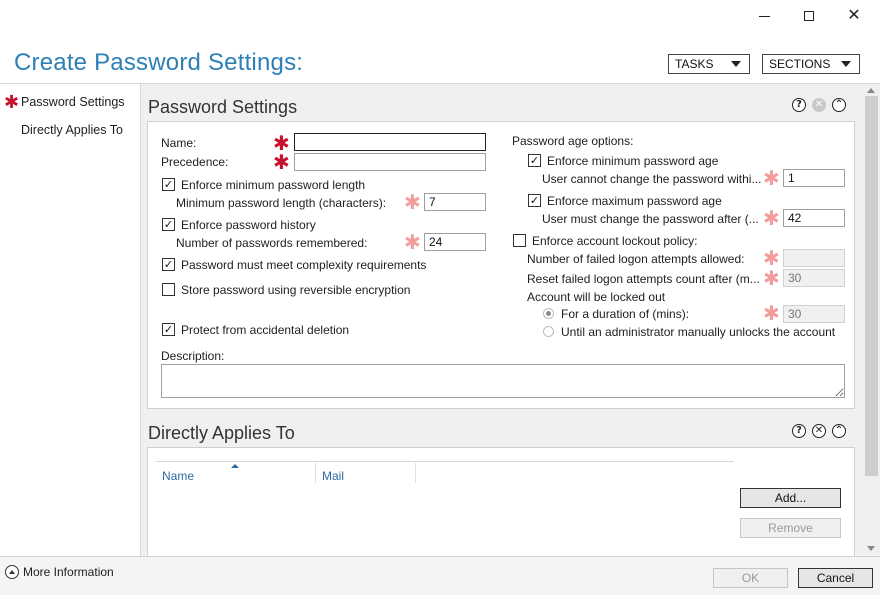 This screenshot has height=595, width=880. Describe the element at coordinates (168, 184) in the screenshot. I see `min-length-checkbox: ✓` at that location.